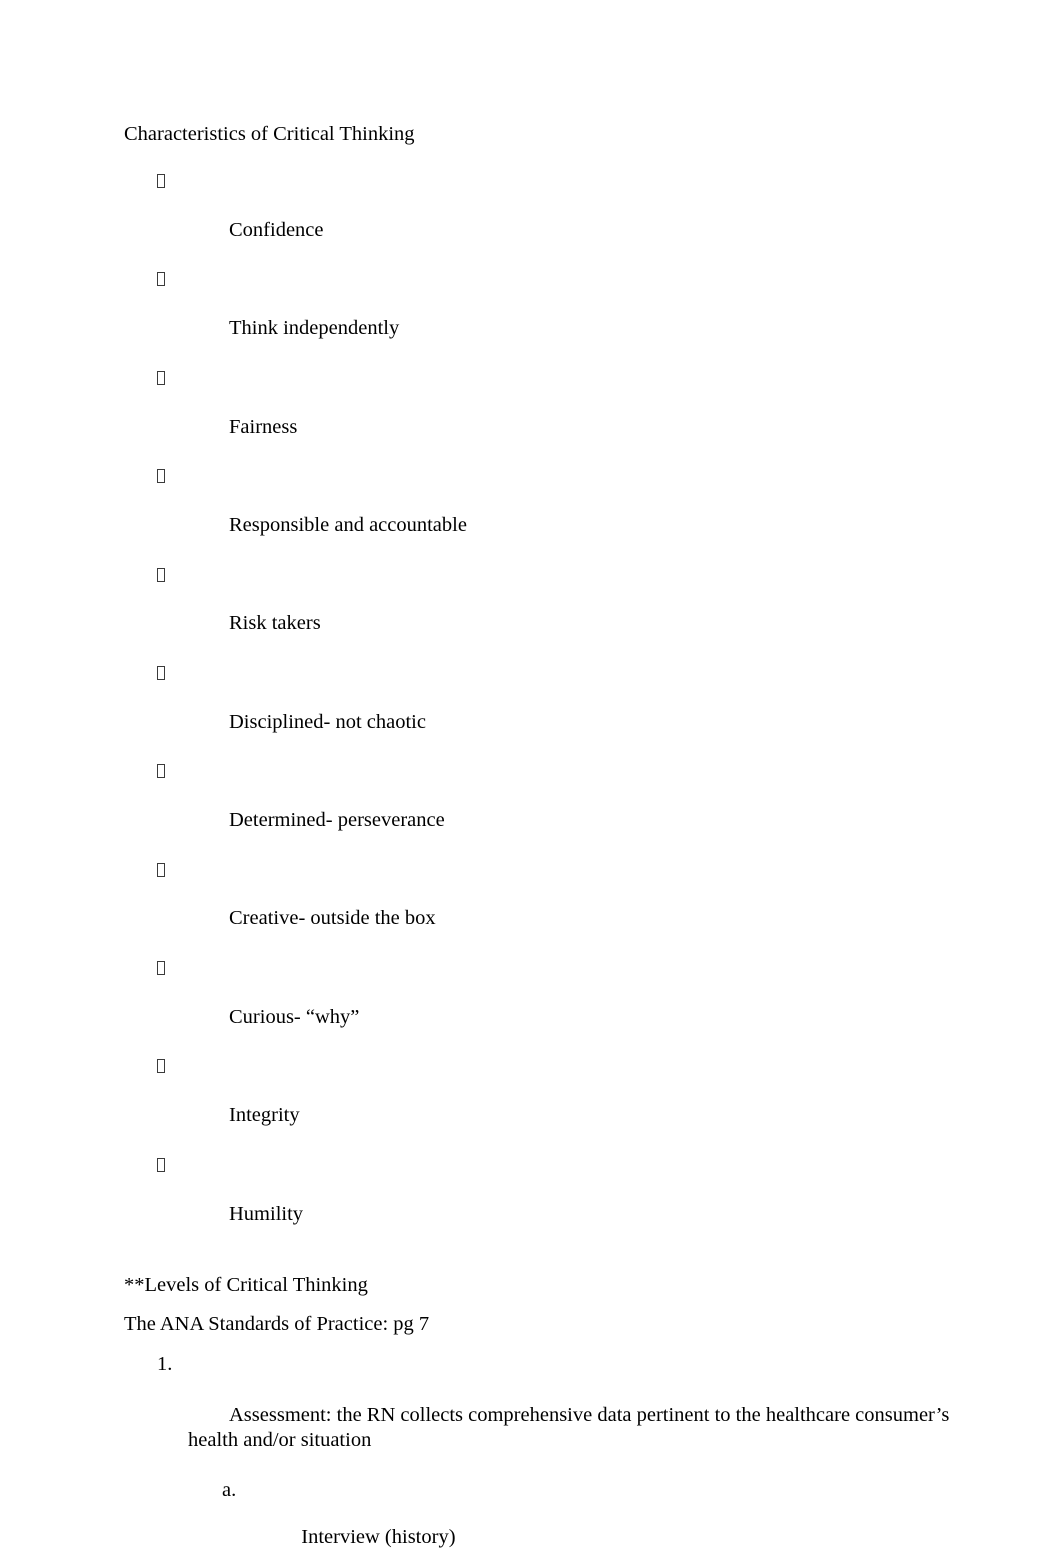 The image size is (1062, 1561). What do you see at coordinates (314, 328) in the screenshot?
I see `list-item-label: Think independently` at bounding box center [314, 328].